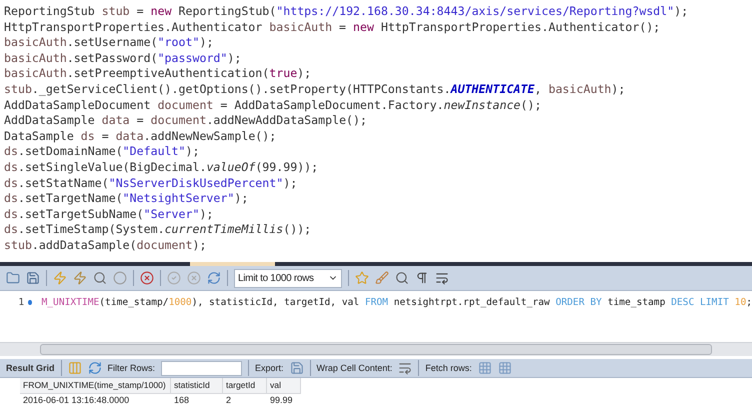 The image size is (752, 406). What do you see at coordinates (123, 58) in the screenshot?
I see `code-line: basicAuth.setPassword("password");` at bounding box center [123, 58].